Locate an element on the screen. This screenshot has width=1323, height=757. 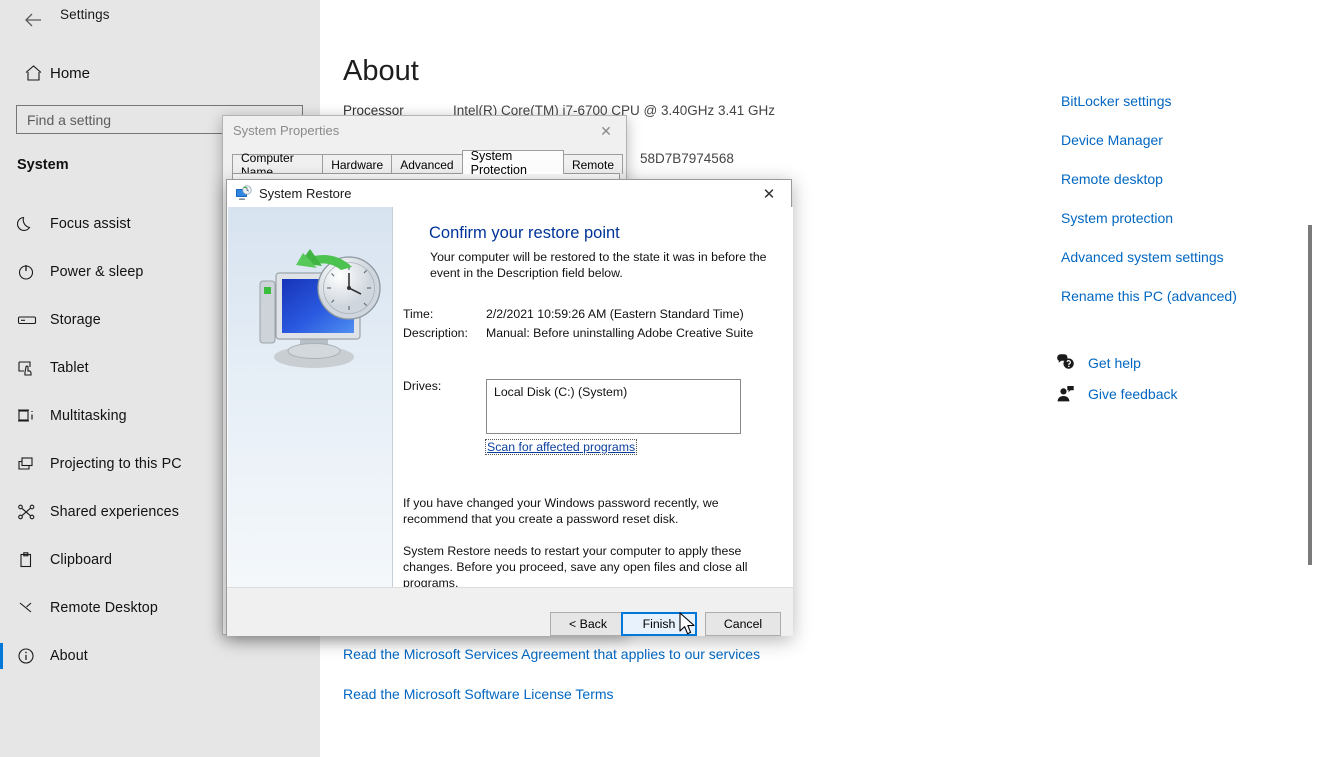
scan-for-affected-programs-link: Scan for affected programs is located at coordinates (561, 447).